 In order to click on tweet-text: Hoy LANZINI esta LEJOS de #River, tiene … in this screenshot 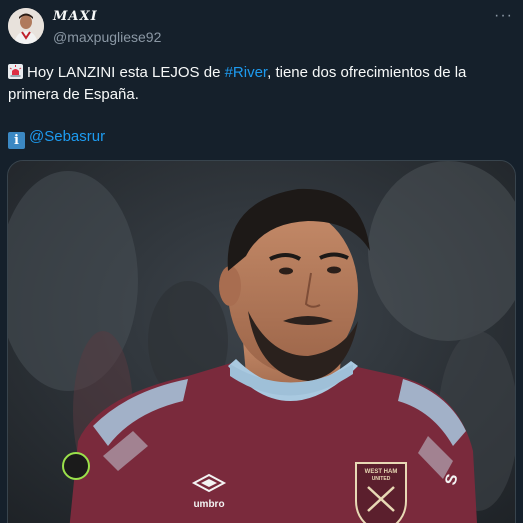, I will do `click(260, 84)`.